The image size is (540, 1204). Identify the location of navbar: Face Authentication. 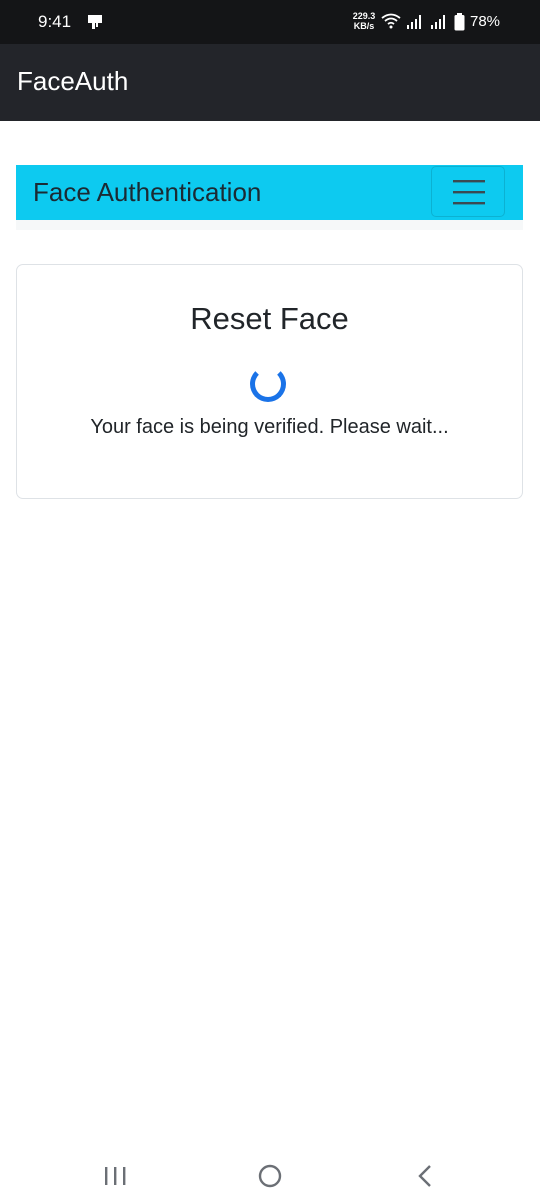
(269, 192).